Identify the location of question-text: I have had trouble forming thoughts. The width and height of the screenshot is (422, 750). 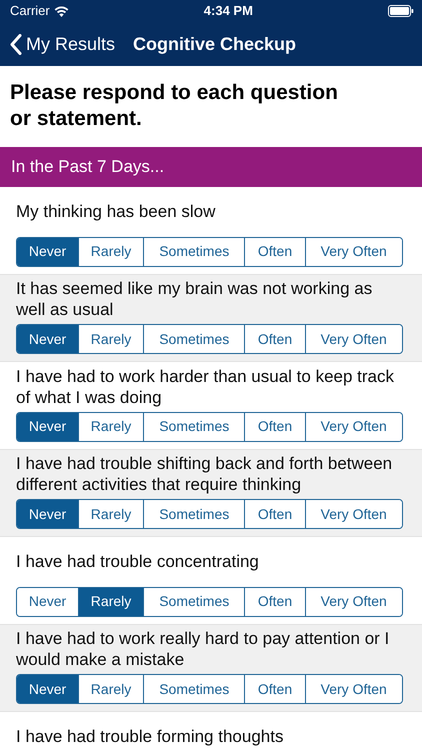
(150, 736).